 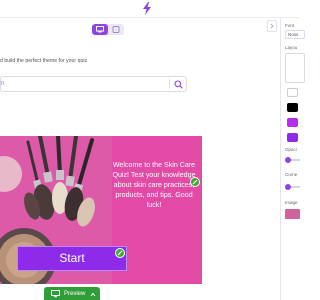 What do you see at coordinates (292, 137) in the screenshot?
I see `color-swatch-button` at bounding box center [292, 137].